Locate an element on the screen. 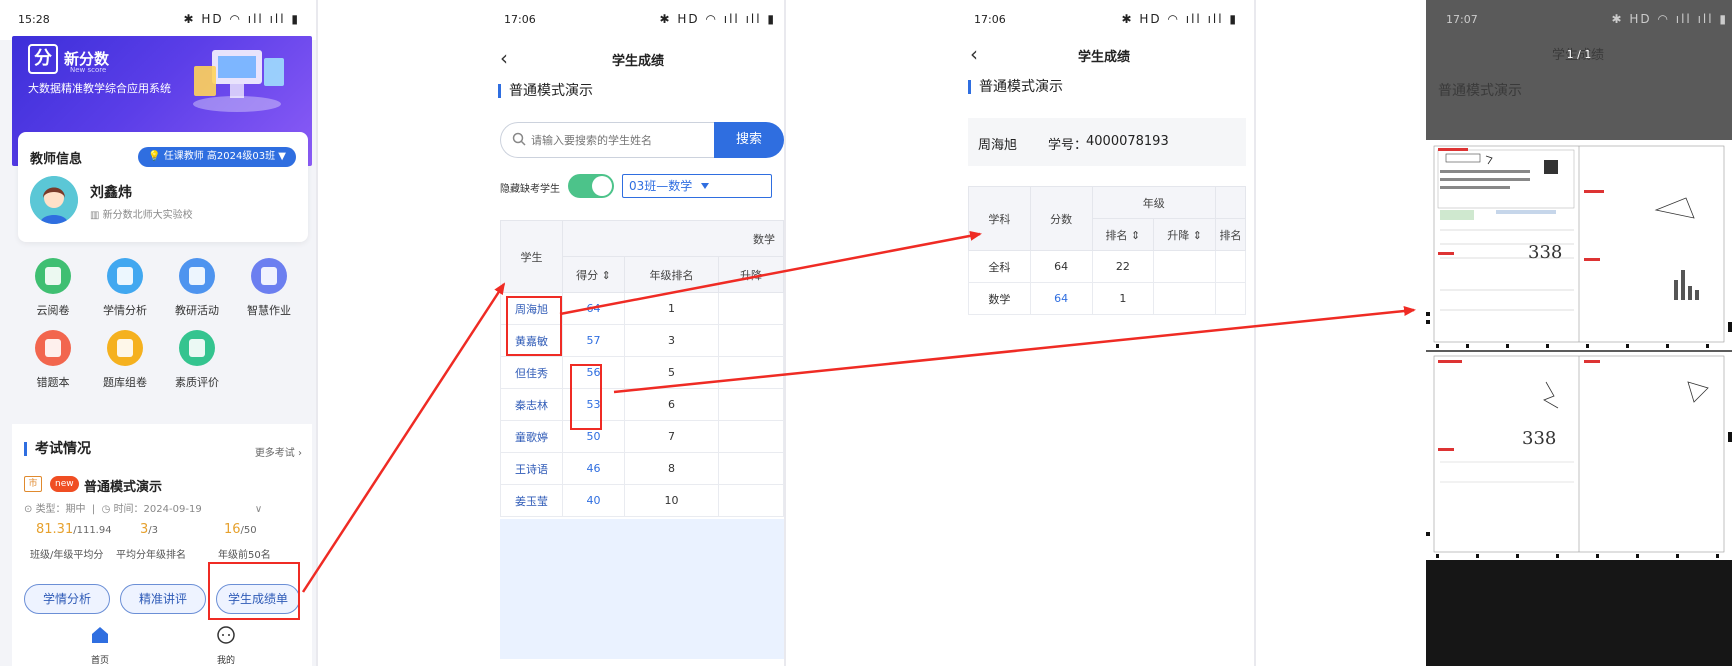 This screenshot has height=666, width=1732. feature-smart-homework: 智慧作业 is located at coordinates (269, 288).